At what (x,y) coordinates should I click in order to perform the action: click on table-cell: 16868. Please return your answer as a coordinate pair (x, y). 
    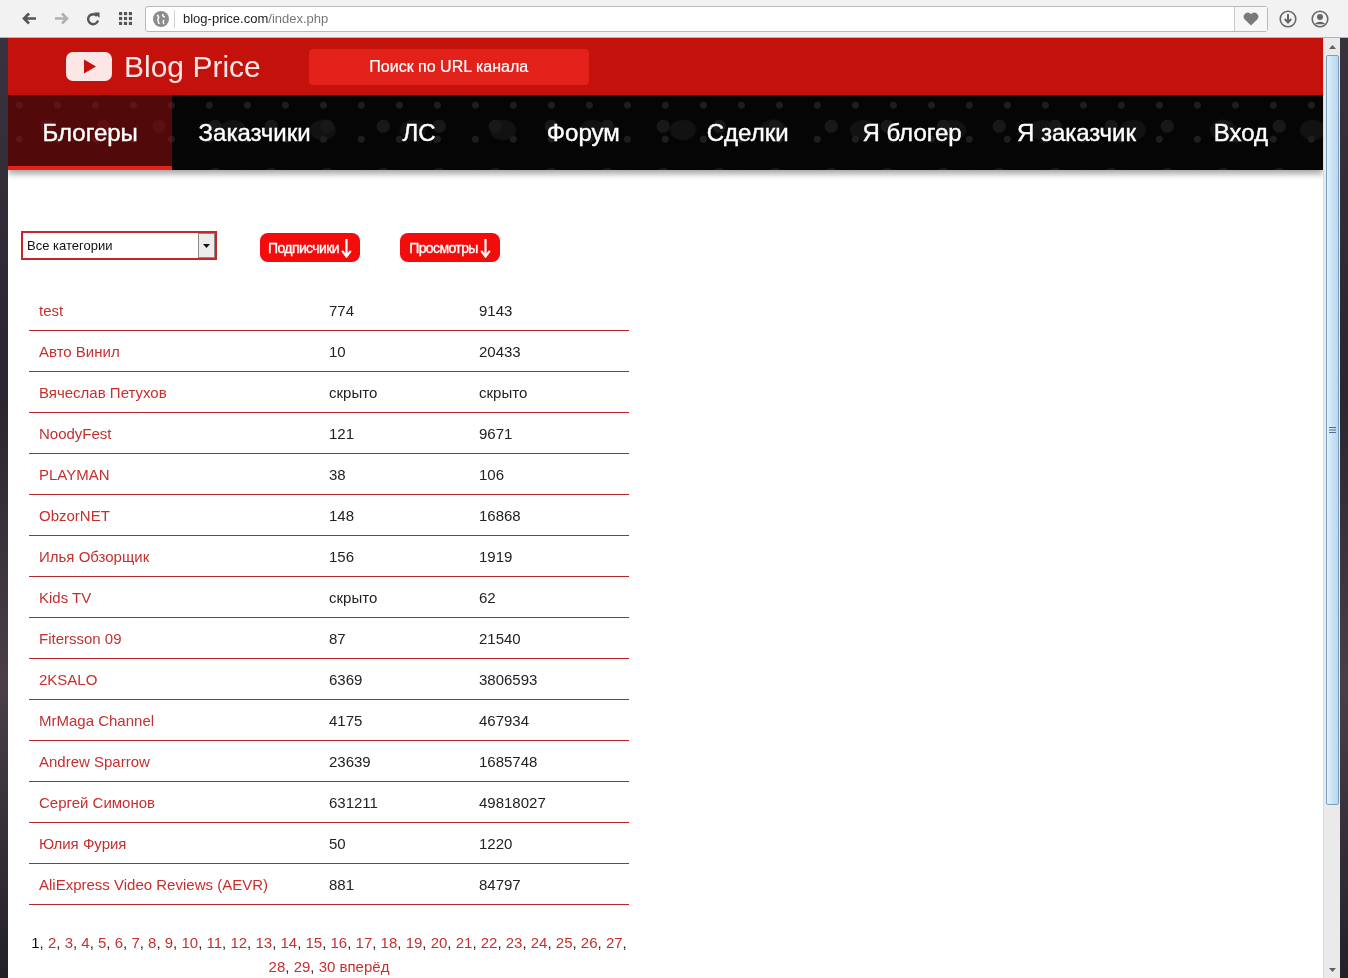
    Looking at the image, I should click on (500, 515).